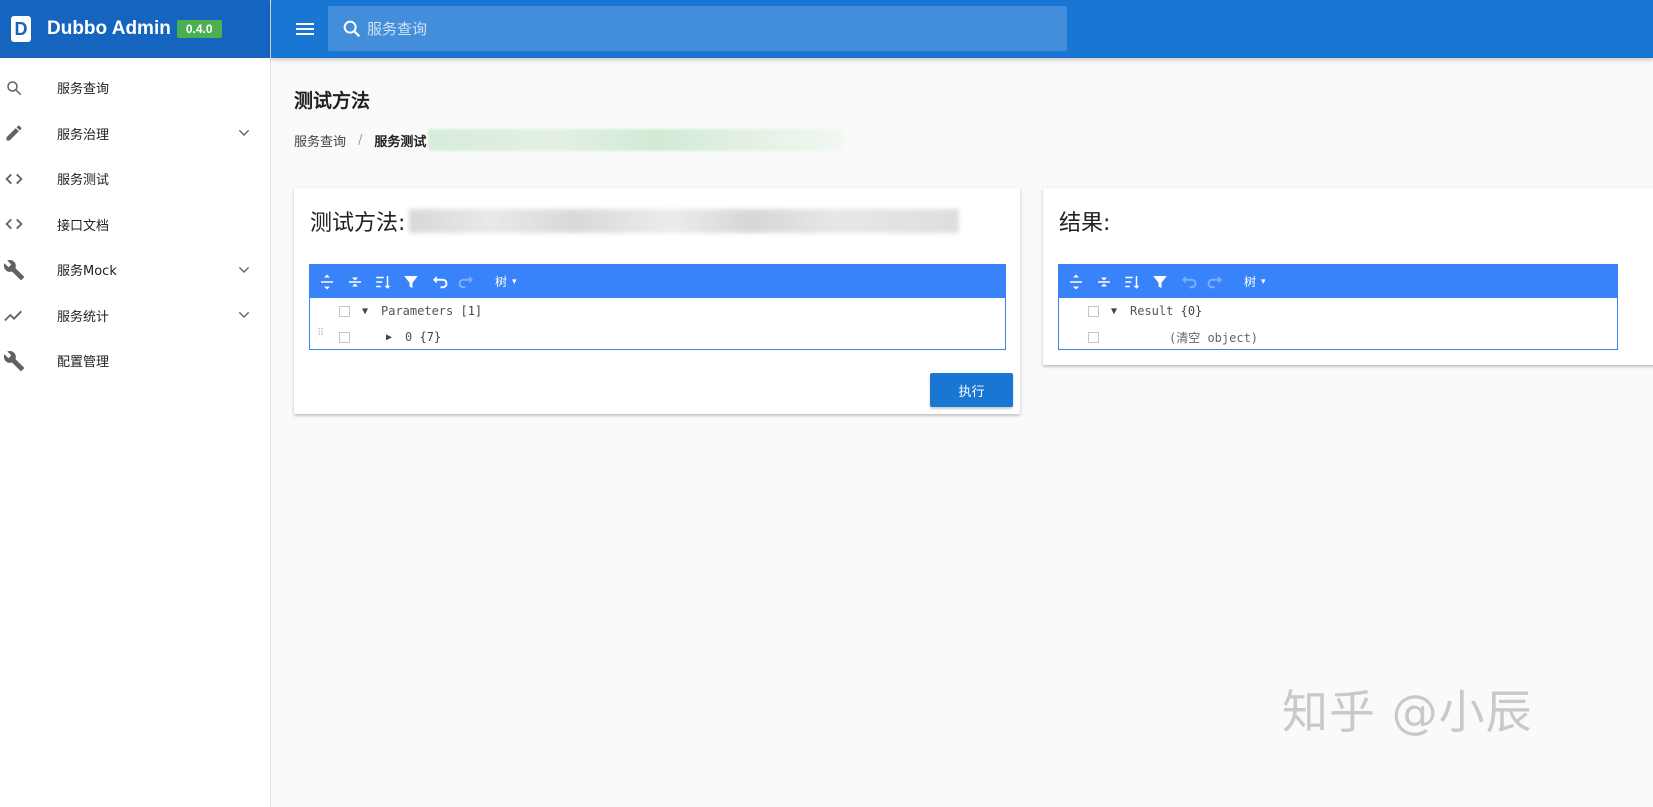 This screenshot has height=807, width=1653. I want to click on sidebar-item-service-governance: 服务治理, so click(135, 134).